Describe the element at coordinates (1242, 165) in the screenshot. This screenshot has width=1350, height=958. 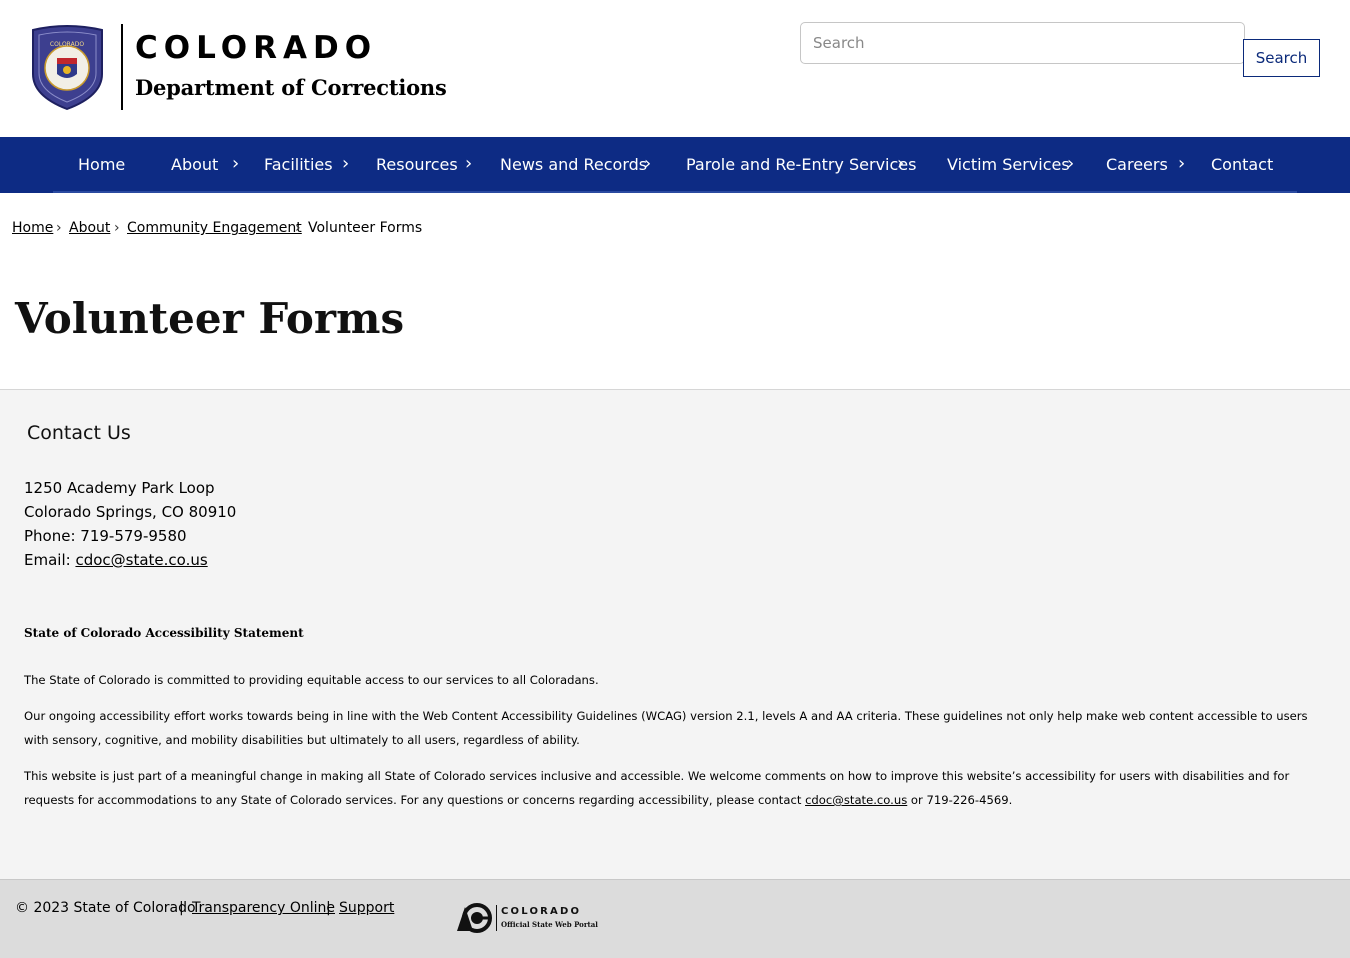
I see `nav-item-contact: Contact` at that location.